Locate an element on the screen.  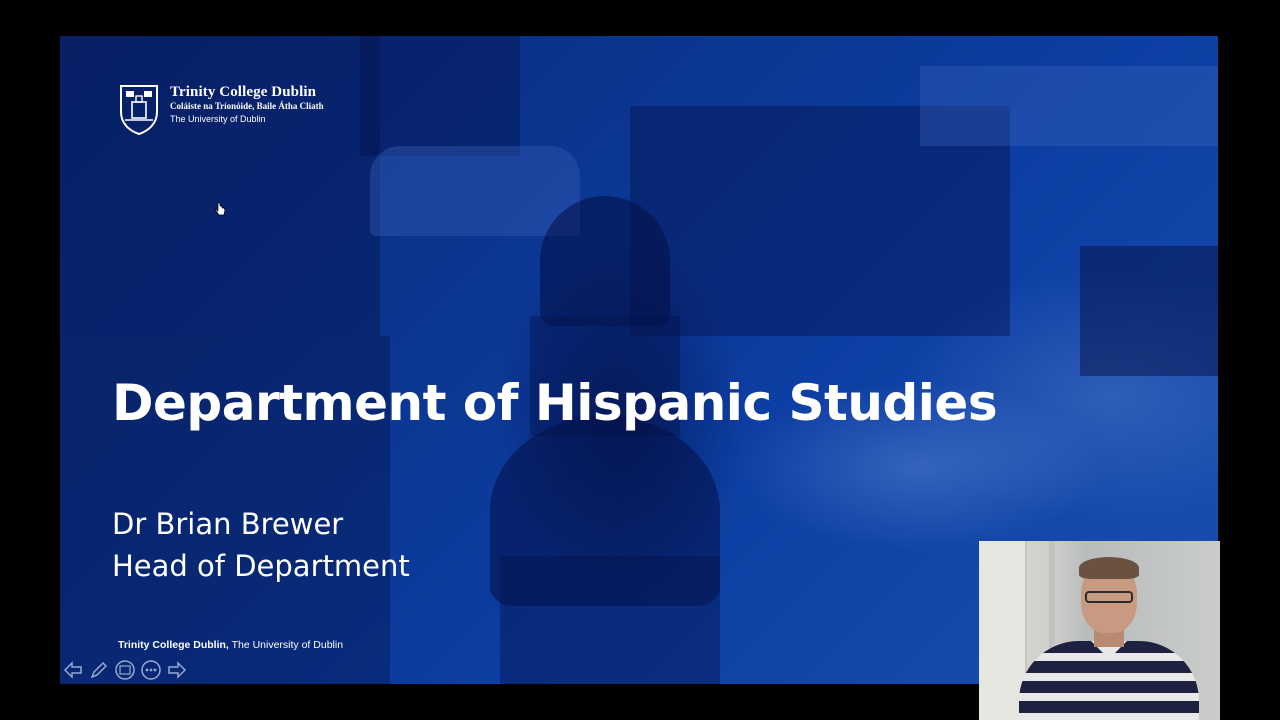
next-slide-button is located at coordinates (177, 670).